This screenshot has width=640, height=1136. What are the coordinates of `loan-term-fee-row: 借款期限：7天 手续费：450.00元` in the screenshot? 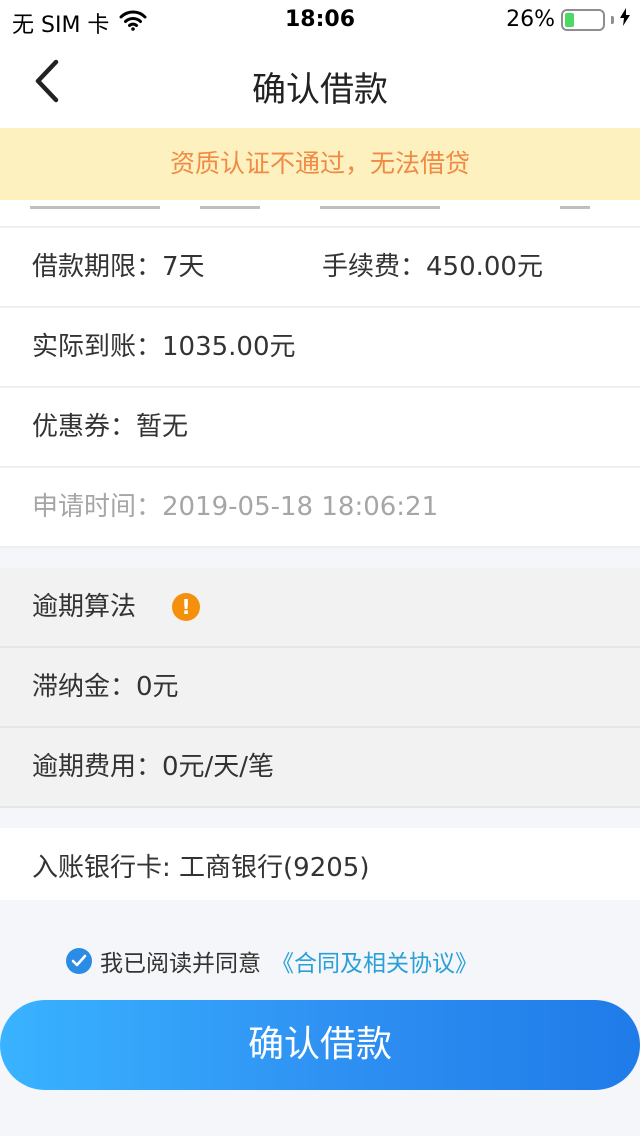 It's located at (320, 268).